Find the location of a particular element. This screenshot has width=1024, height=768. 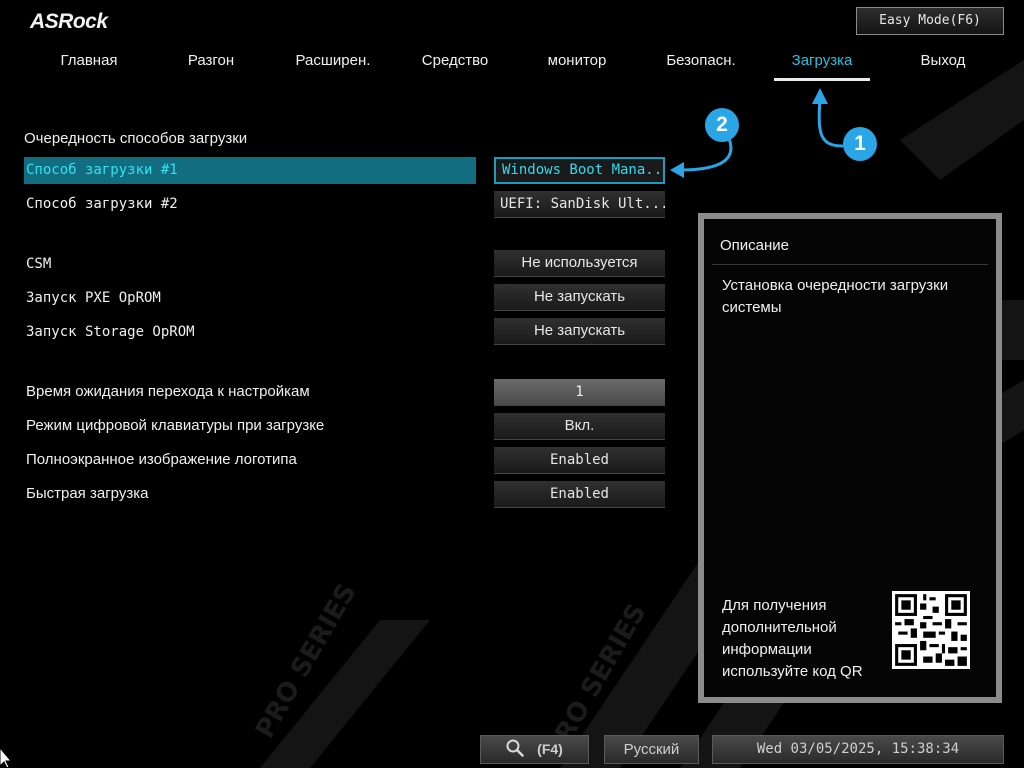

description-divider is located at coordinates (850, 264).